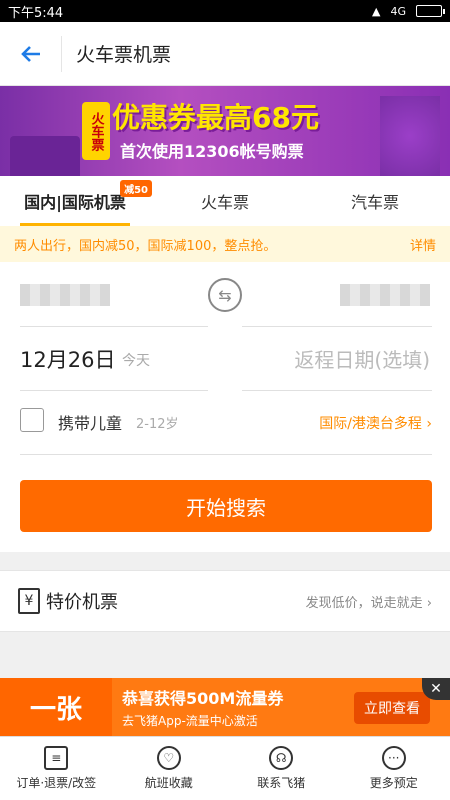 The height and width of the screenshot is (800, 450). What do you see at coordinates (281, 783) in the screenshot?
I see `nav-contact-label: 联系飞猪` at bounding box center [281, 783].